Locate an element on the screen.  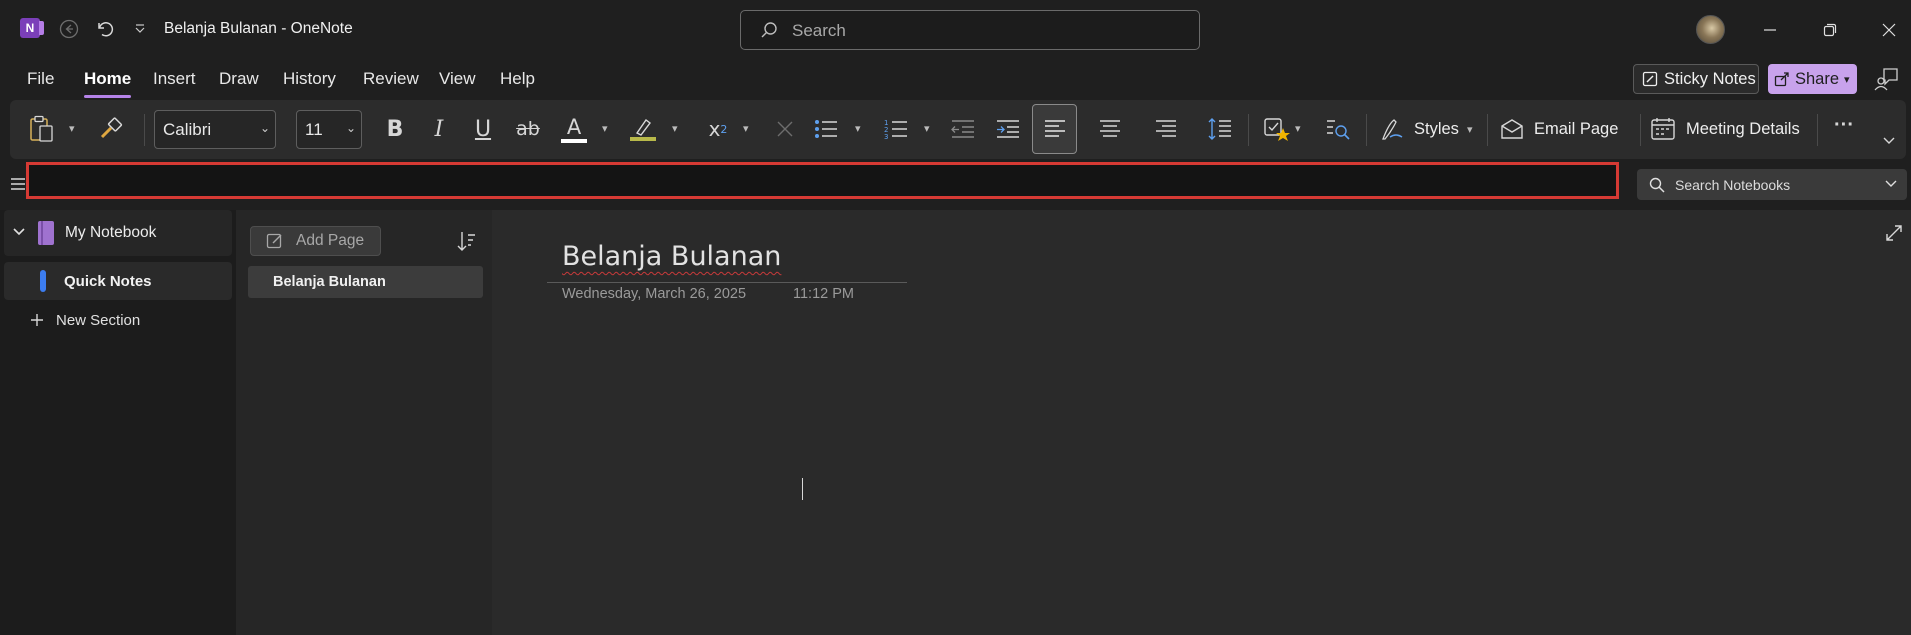
search-notebooks-label: Search Notebooks is located at coordinates (1733, 184).